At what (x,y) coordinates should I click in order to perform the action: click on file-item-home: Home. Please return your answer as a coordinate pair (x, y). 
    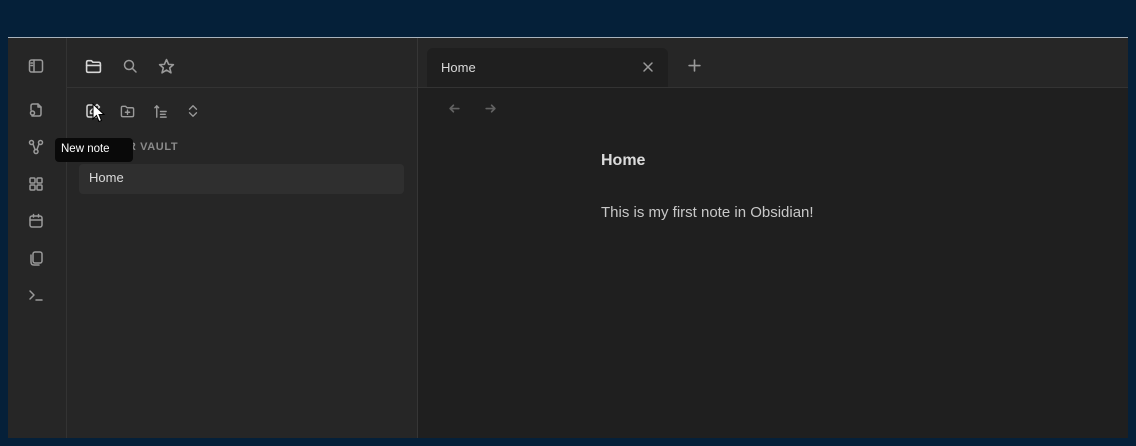
    Looking at the image, I should click on (241, 179).